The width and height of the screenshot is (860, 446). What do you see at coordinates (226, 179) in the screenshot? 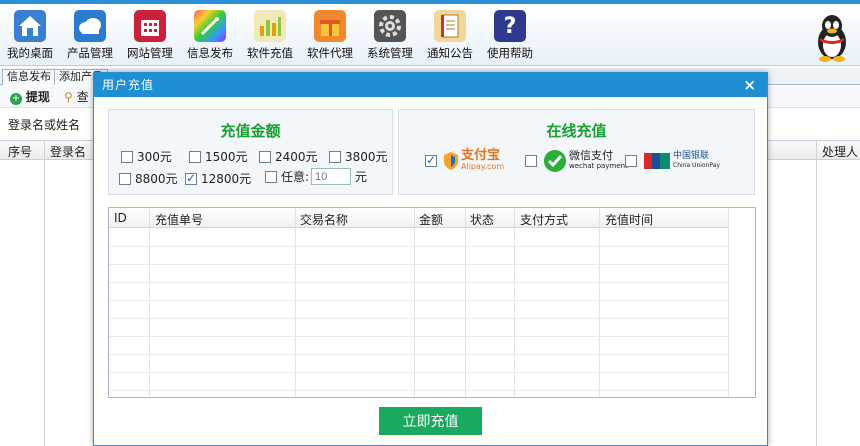
I see `amount-label: 12800元` at bounding box center [226, 179].